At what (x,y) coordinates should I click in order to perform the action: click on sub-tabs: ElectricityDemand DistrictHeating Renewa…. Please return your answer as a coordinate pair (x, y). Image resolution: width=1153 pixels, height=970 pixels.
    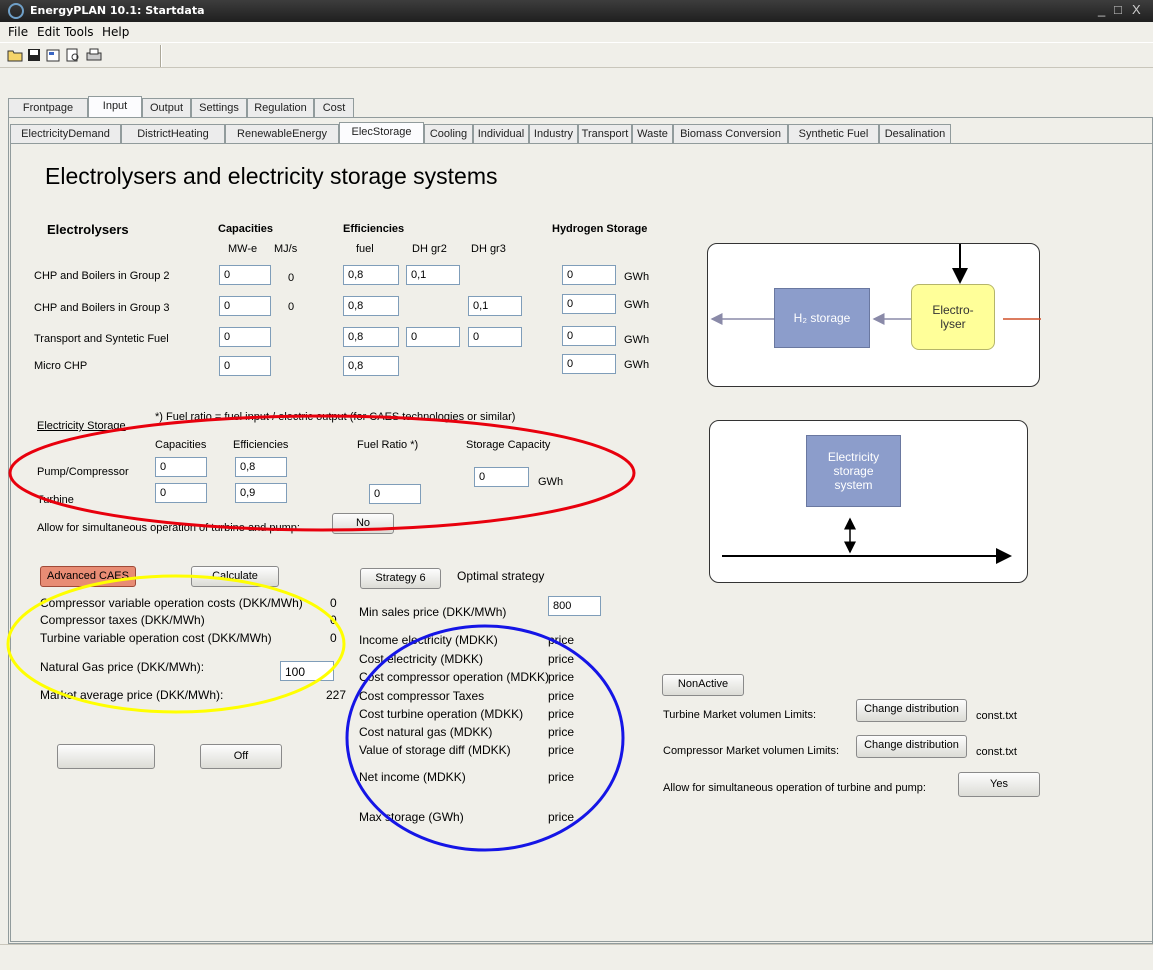
    Looking at the image, I should click on (500, 133).